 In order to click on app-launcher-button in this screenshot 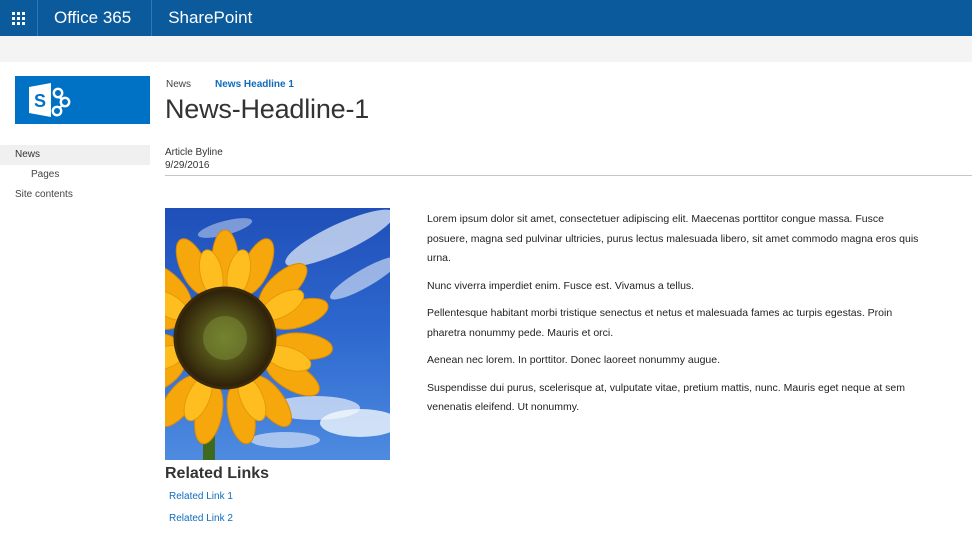, I will do `click(19, 18)`.